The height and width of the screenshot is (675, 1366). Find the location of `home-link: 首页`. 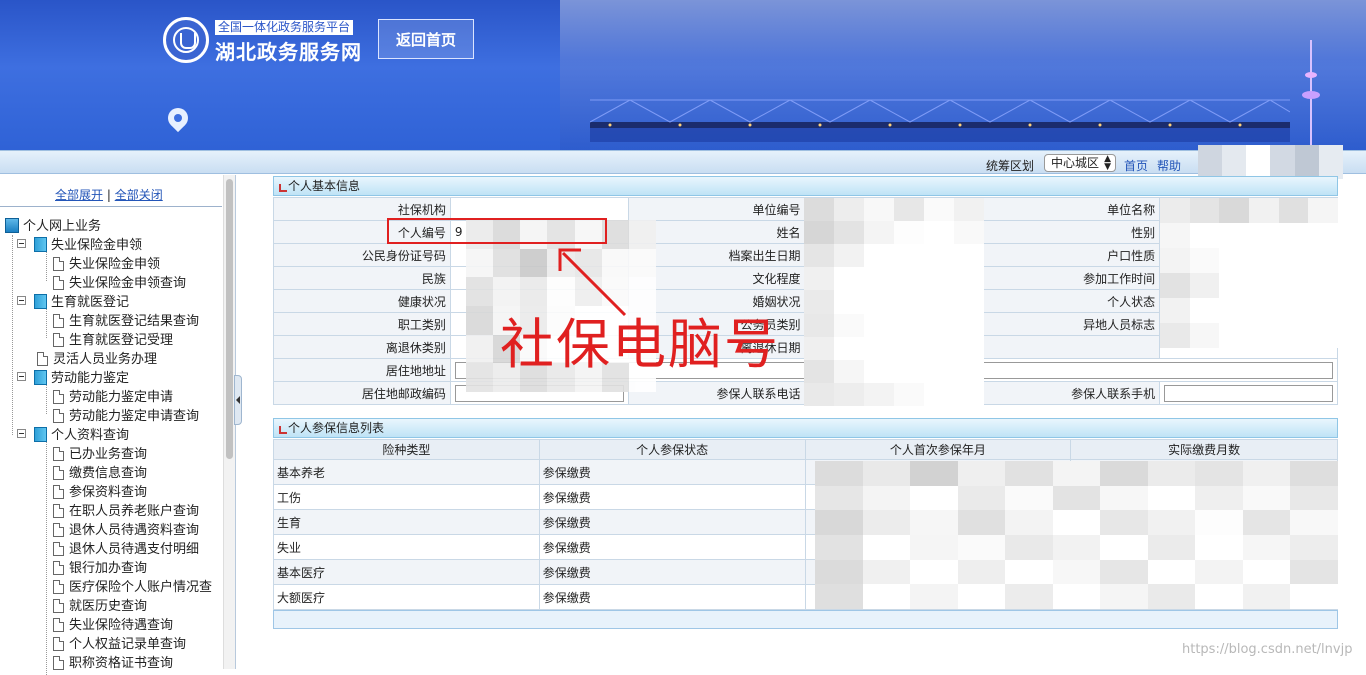

home-link: 首页 is located at coordinates (1136, 165).